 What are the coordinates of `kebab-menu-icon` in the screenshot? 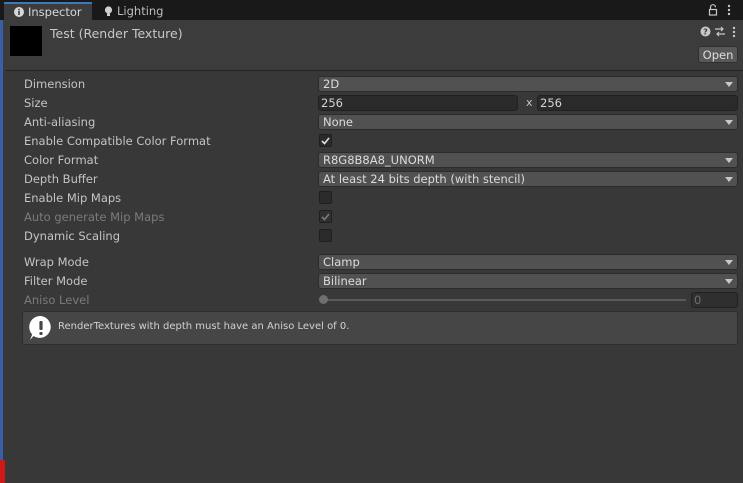 It's located at (729, 10).